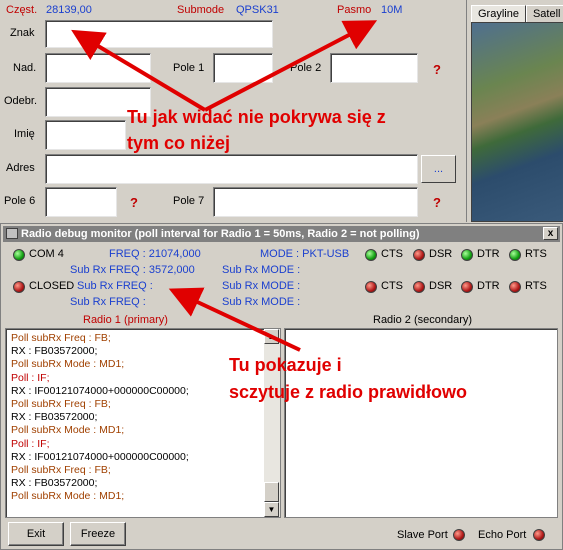  I want to click on field2-help-icon: ?, so click(437, 69).